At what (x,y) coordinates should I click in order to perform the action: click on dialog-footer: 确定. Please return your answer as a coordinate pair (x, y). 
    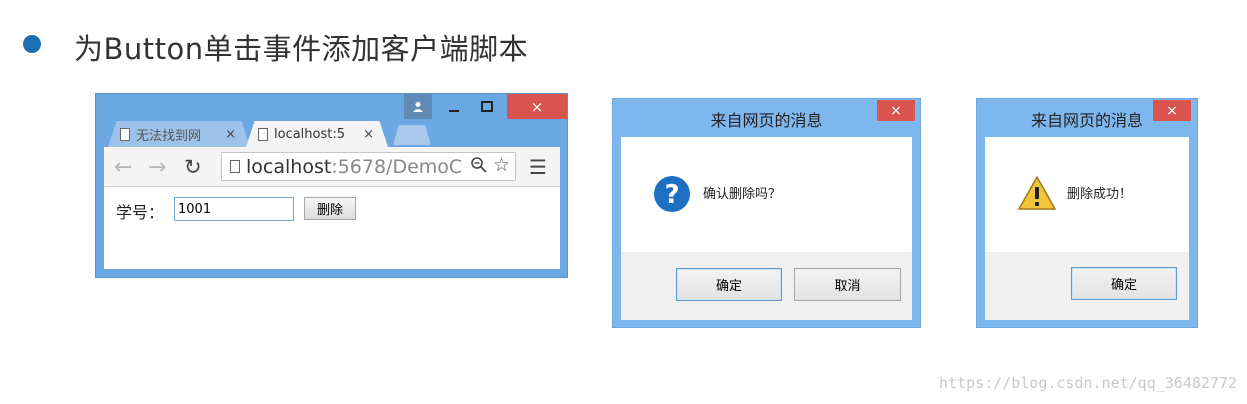
    Looking at the image, I should click on (1087, 286).